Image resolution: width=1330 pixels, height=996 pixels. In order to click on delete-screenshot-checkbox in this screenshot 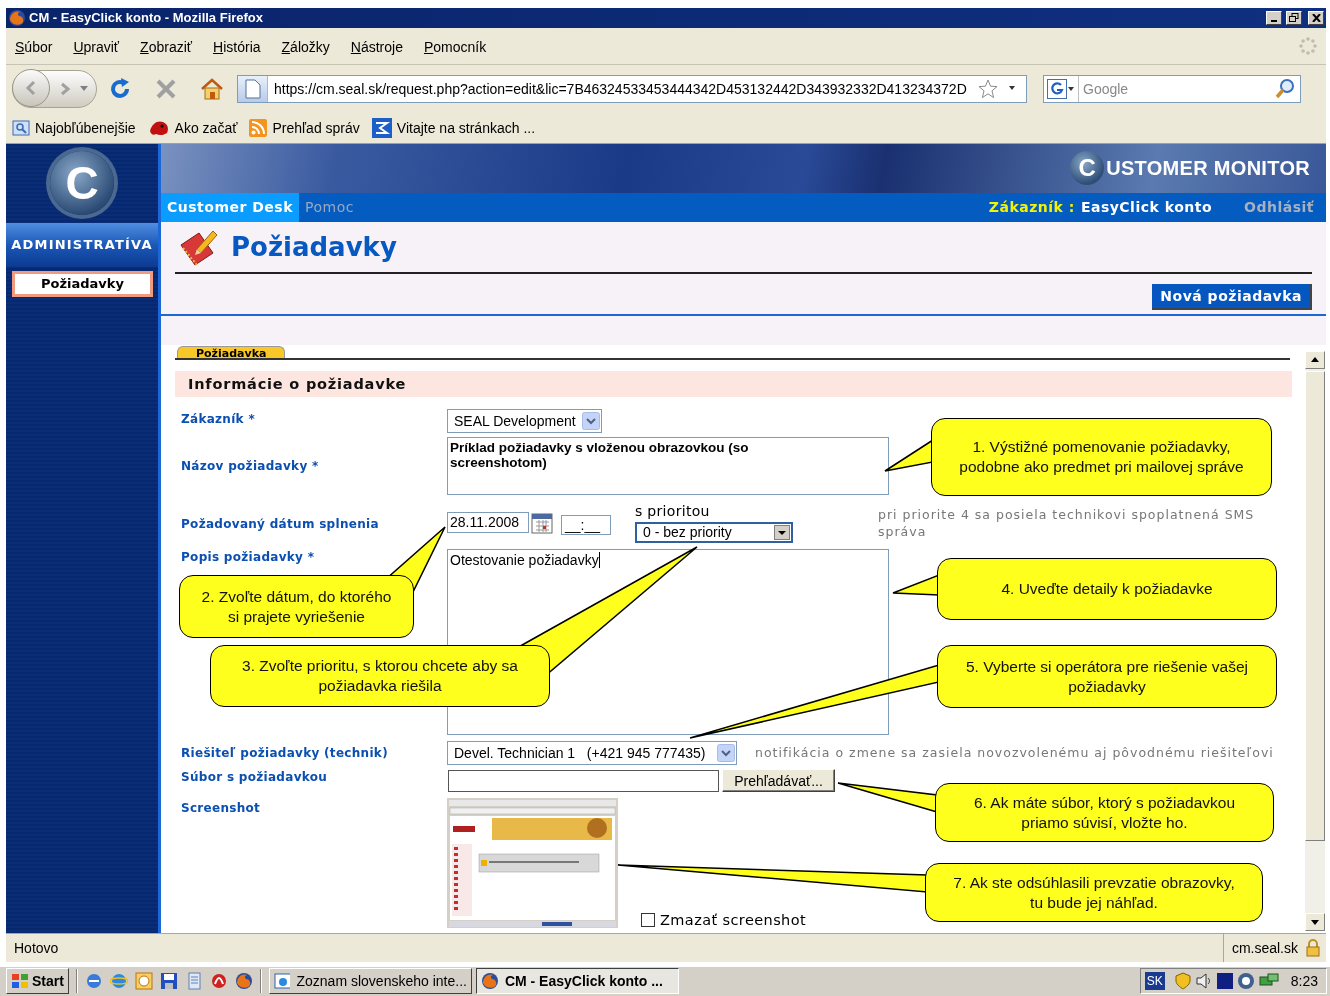, I will do `click(648, 919)`.